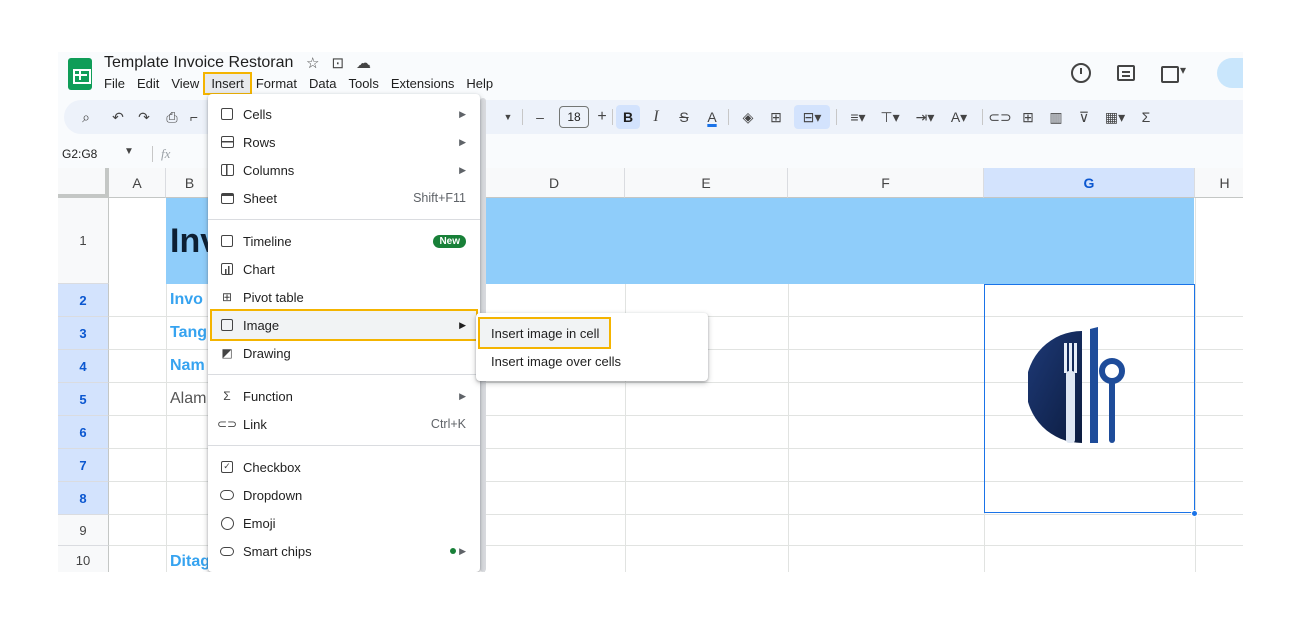 The height and width of the screenshot is (625, 1300). I want to click on row-header: 8, so click(83, 498).